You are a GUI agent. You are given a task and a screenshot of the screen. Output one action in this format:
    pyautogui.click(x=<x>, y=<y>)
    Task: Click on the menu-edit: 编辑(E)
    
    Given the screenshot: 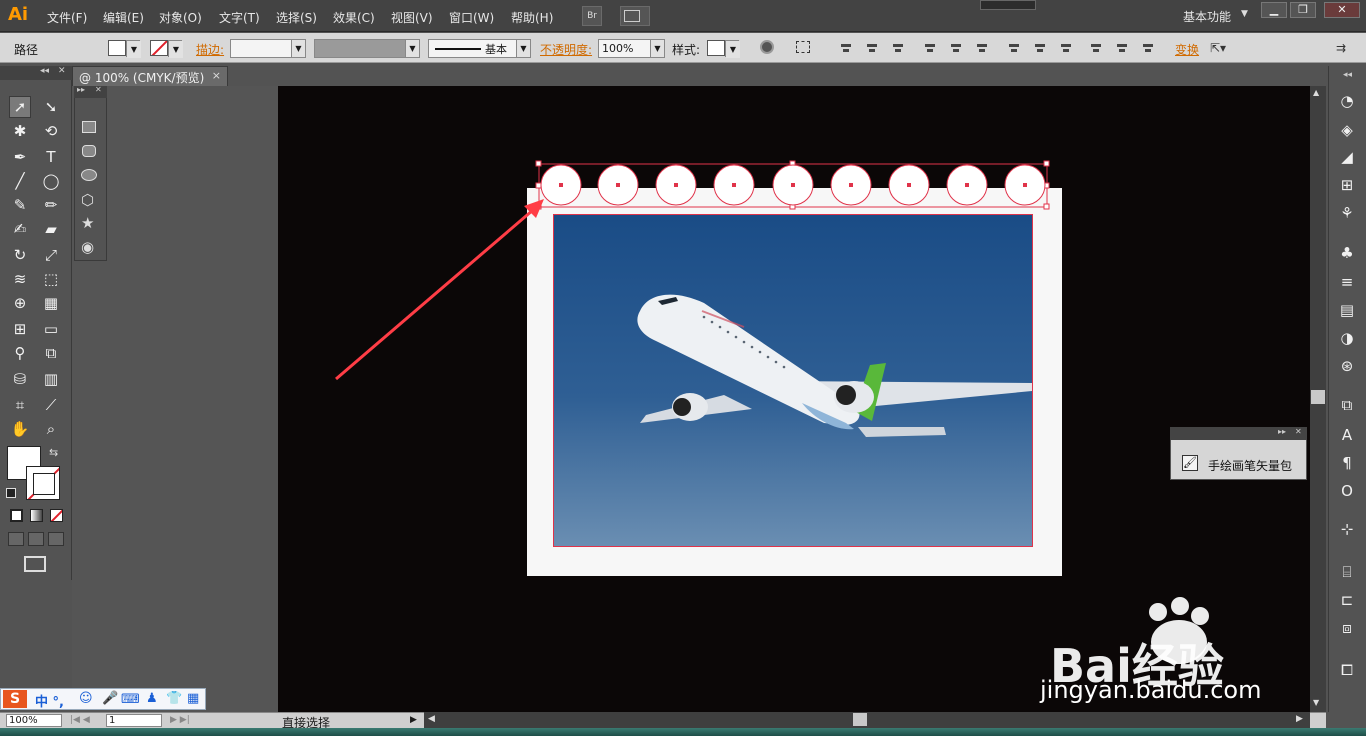 What is the action you would take?
    pyautogui.click(x=123, y=17)
    